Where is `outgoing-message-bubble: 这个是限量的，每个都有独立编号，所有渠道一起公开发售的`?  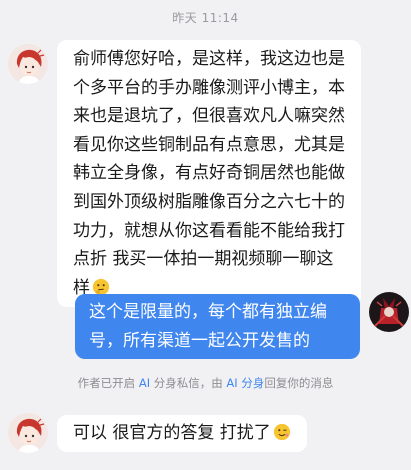 outgoing-message-bubble: 这个是限量的，每个都有独立编号，所有渠道一起公开发售的 is located at coordinates (217, 327).